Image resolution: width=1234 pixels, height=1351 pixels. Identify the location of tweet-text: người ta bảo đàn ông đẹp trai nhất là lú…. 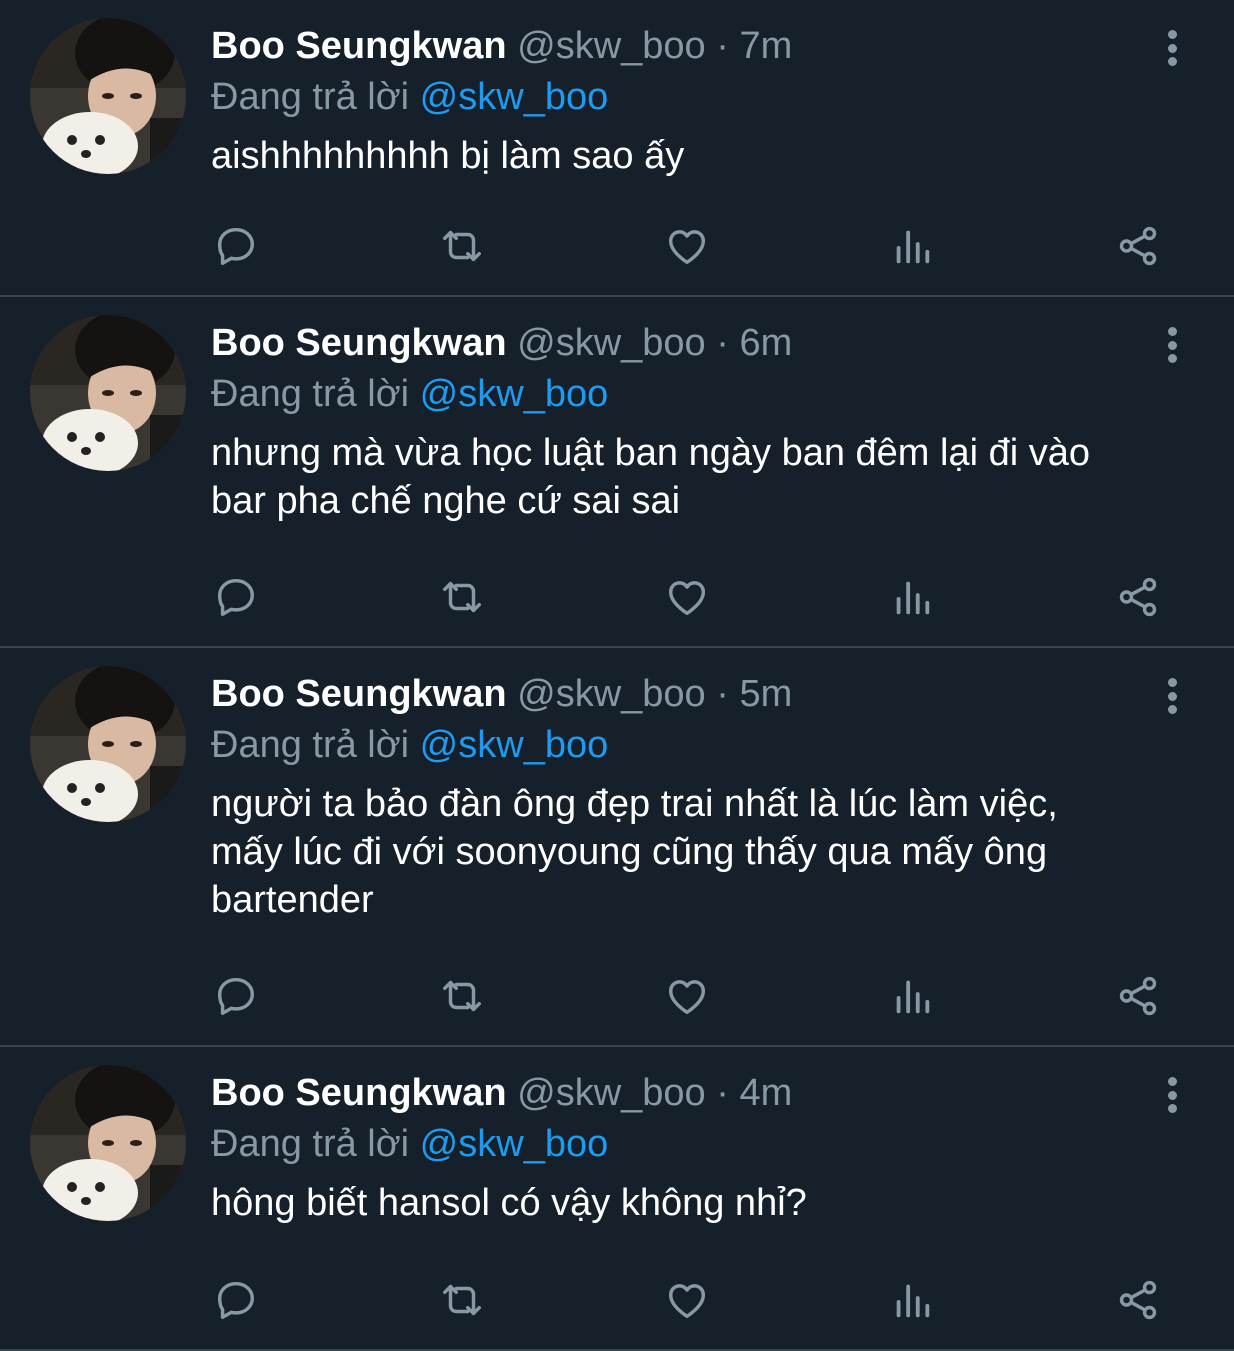
(634, 852).